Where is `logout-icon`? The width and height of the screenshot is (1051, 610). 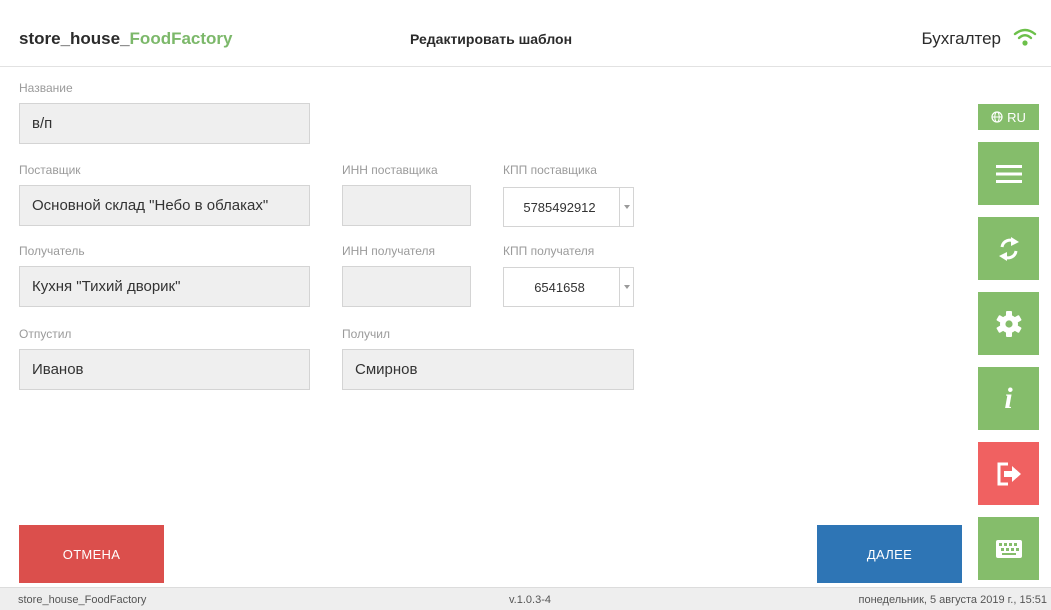
logout-icon is located at coordinates (1009, 473).